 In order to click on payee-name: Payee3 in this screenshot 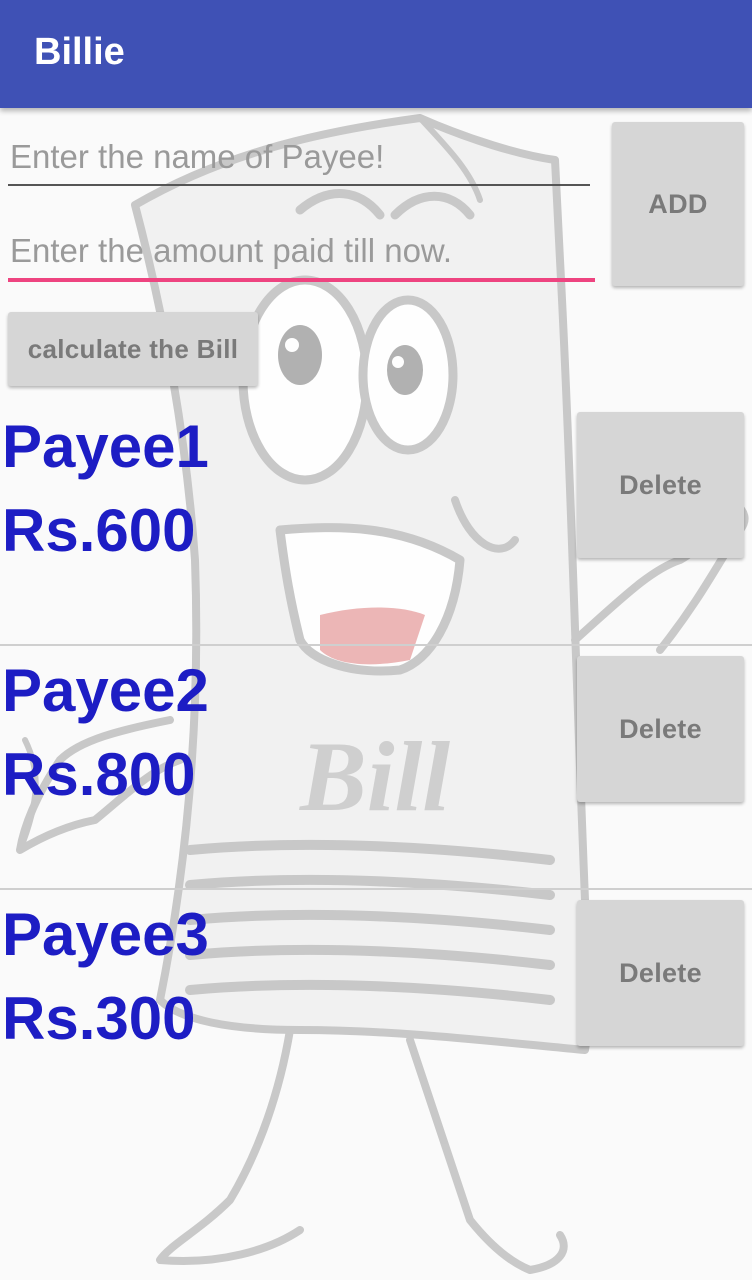, I will do `click(105, 934)`.